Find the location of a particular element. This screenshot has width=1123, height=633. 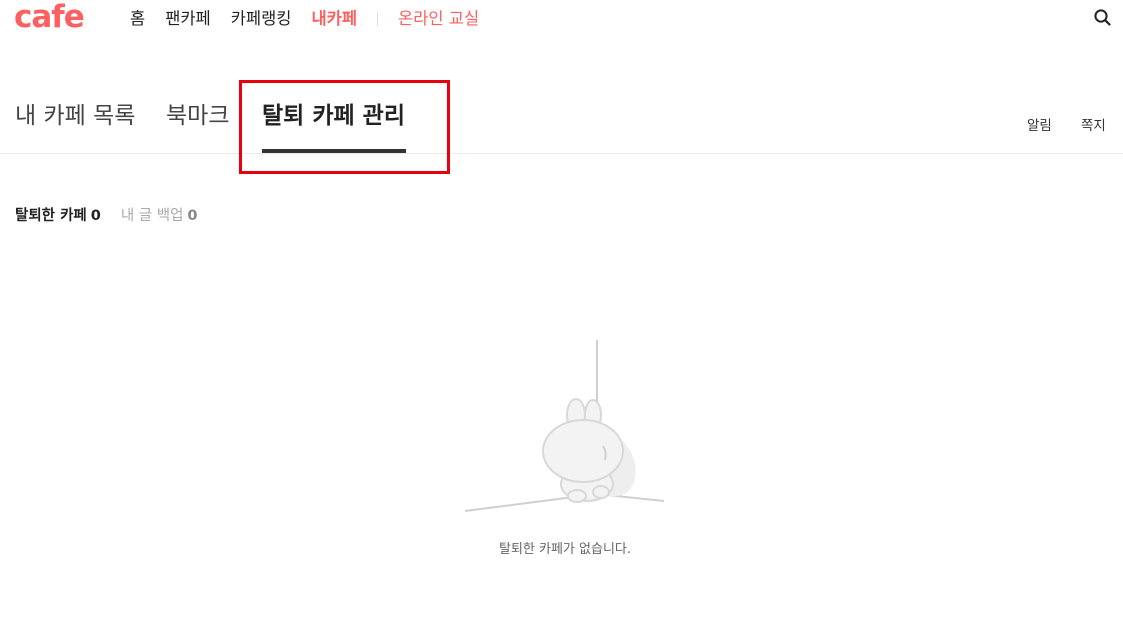

cafe-logo: cafe is located at coordinates (49, 18).